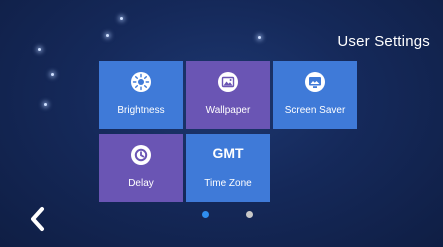 This screenshot has height=247, width=443. Describe the element at coordinates (315, 82) in the screenshot. I see `screen-saver-icon` at that location.